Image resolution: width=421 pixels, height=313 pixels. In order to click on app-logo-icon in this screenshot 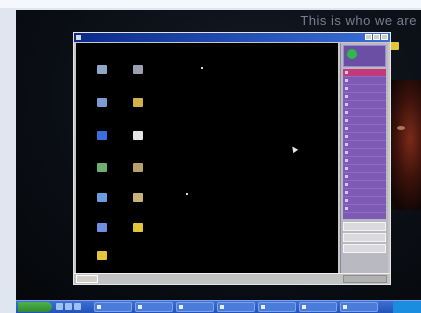, I will do `click(352, 54)`.